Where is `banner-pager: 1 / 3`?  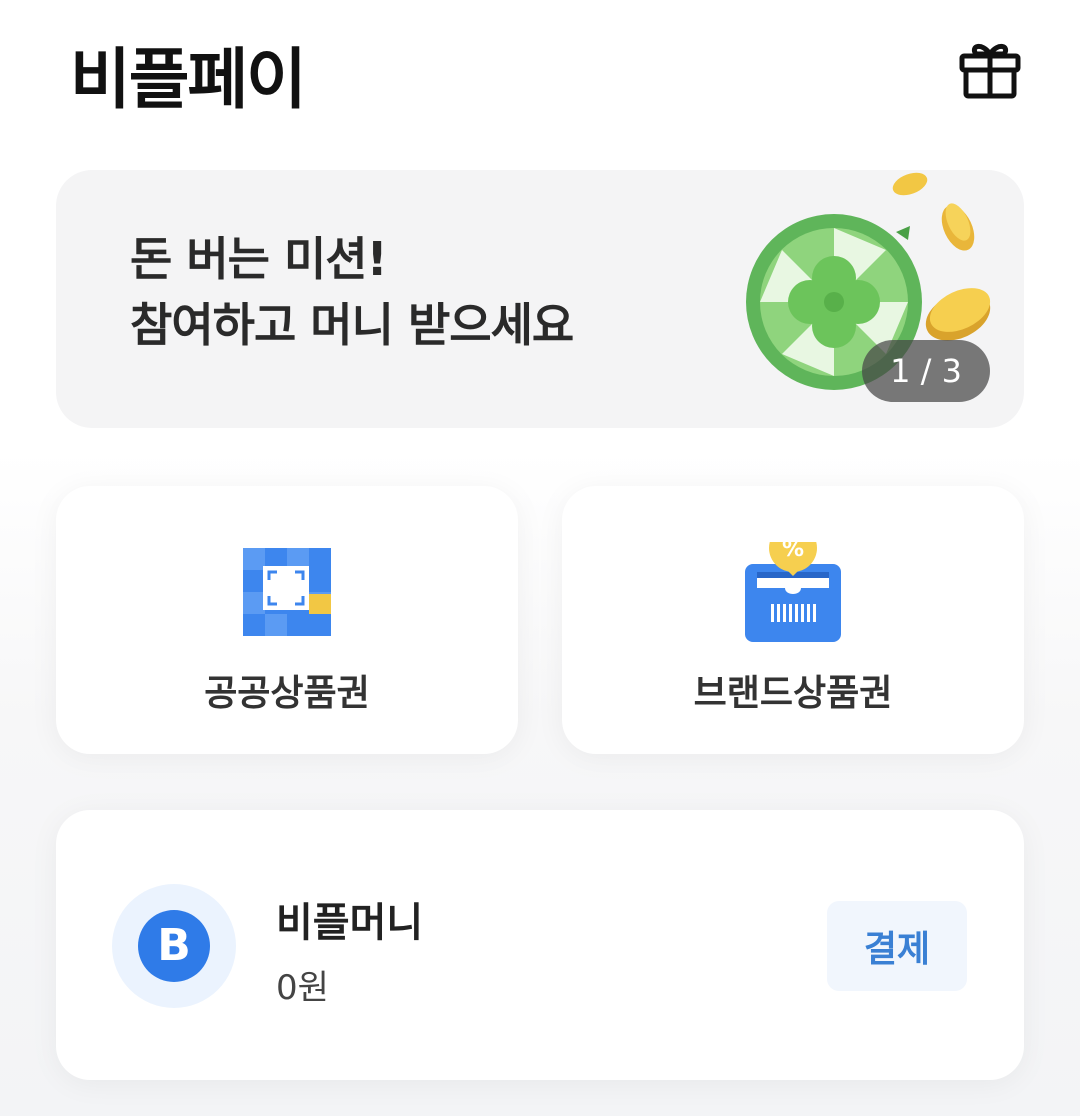 banner-pager: 1 / 3 is located at coordinates (926, 371).